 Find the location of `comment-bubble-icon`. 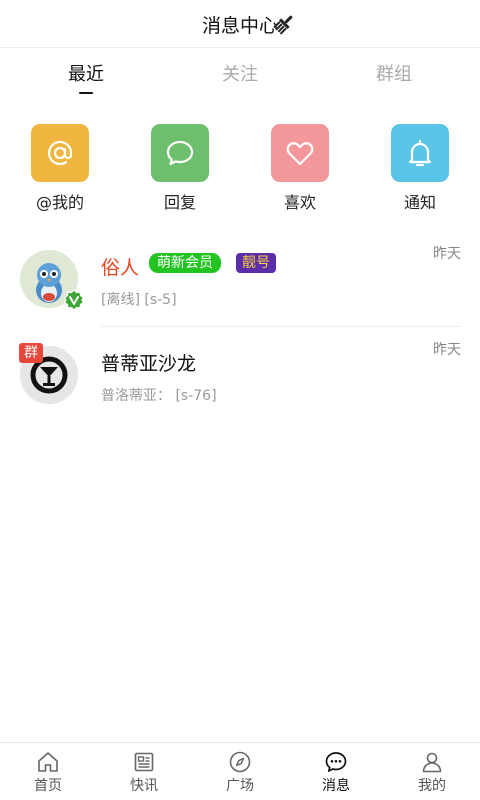

comment-bubble-icon is located at coordinates (180, 153).